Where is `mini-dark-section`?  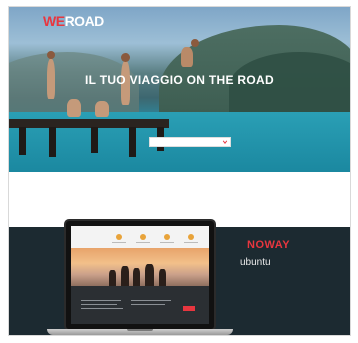
mini-dark-section is located at coordinates (140, 305).